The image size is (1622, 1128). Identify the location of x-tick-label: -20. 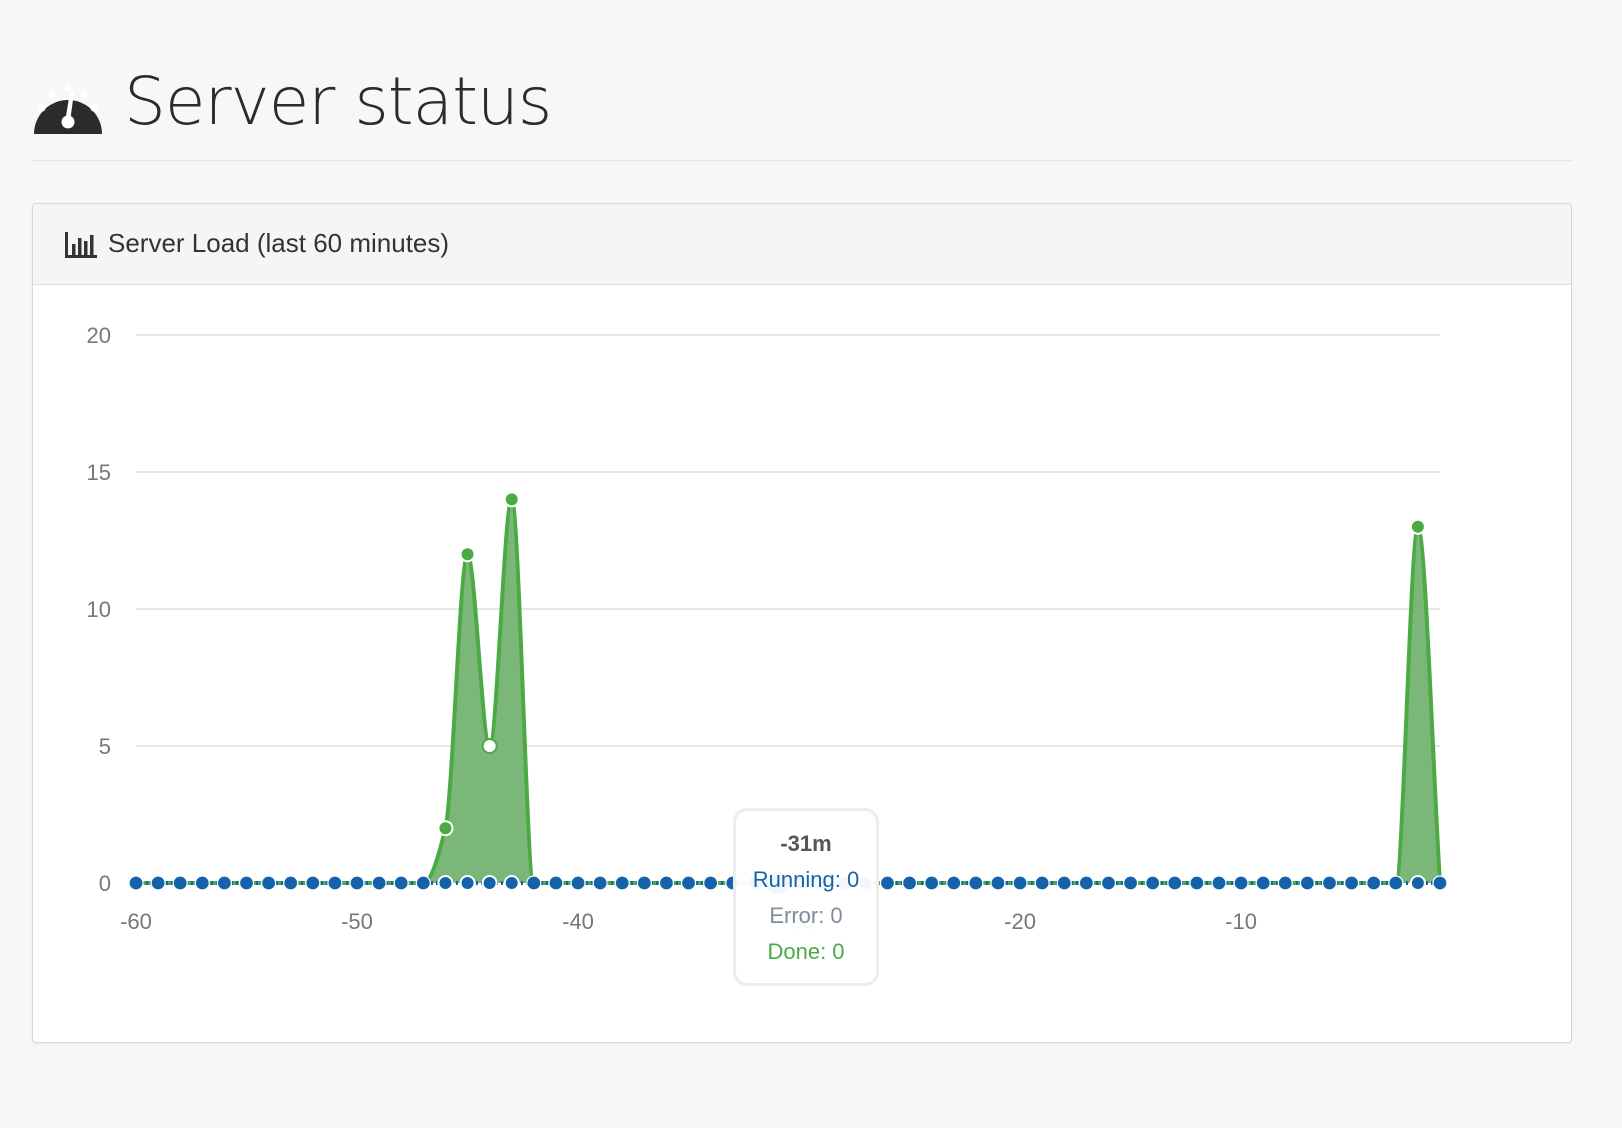
(1020, 921).